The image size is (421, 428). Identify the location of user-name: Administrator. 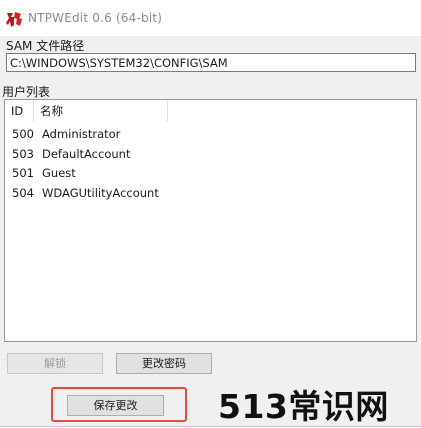
(81, 134).